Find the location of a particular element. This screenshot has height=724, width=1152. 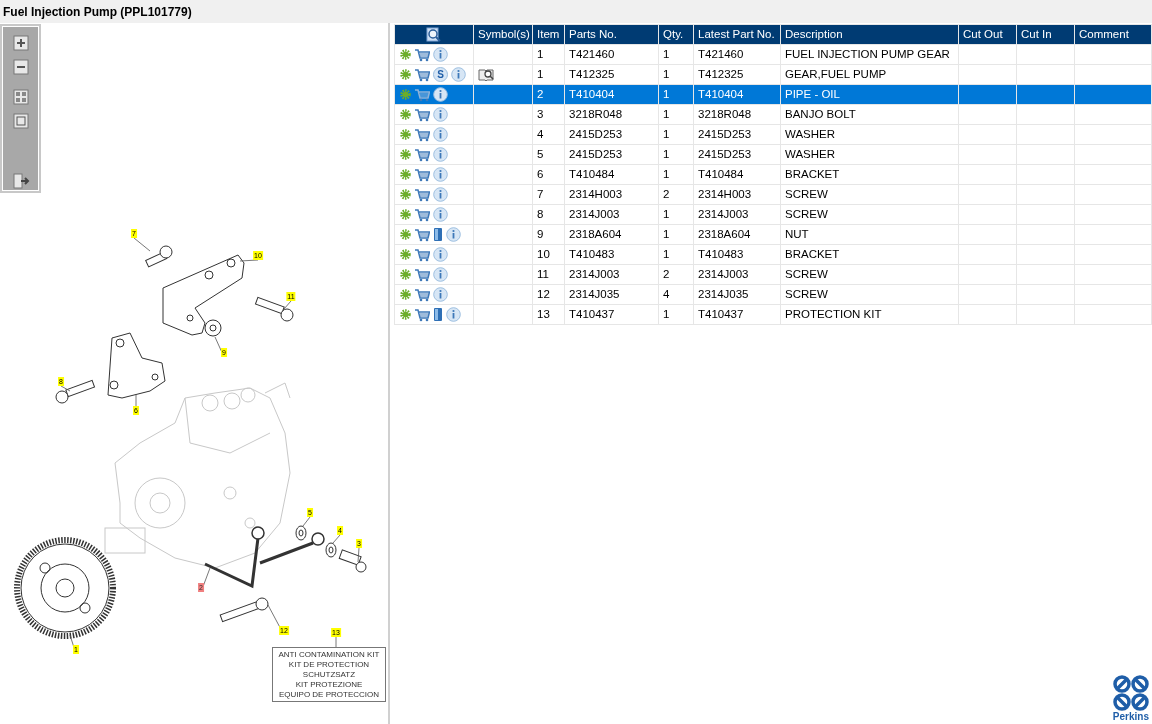

zoom-in-button is located at coordinates (20, 43).